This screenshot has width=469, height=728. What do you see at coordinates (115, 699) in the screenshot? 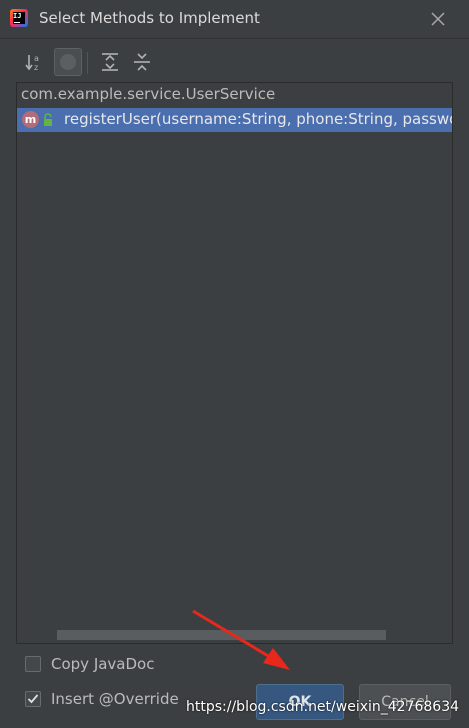
I see `insert-override-label: Insert @Override` at bounding box center [115, 699].